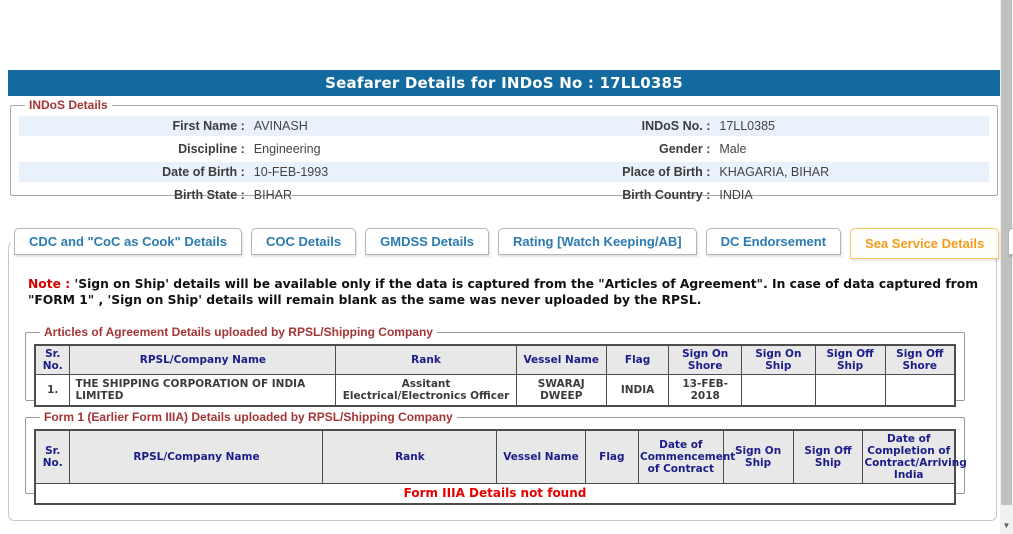 This screenshot has height=534, width=1013. Describe the element at coordinates (272, 195) in the screenshot. I see `birth-state-value: BIHAR` at that location.